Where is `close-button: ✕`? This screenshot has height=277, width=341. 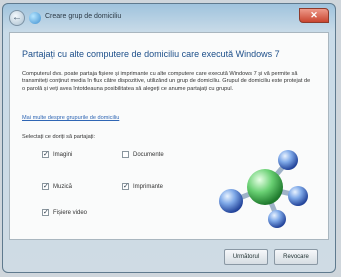
close-button: ✕ is located at coordinates (314, 15).